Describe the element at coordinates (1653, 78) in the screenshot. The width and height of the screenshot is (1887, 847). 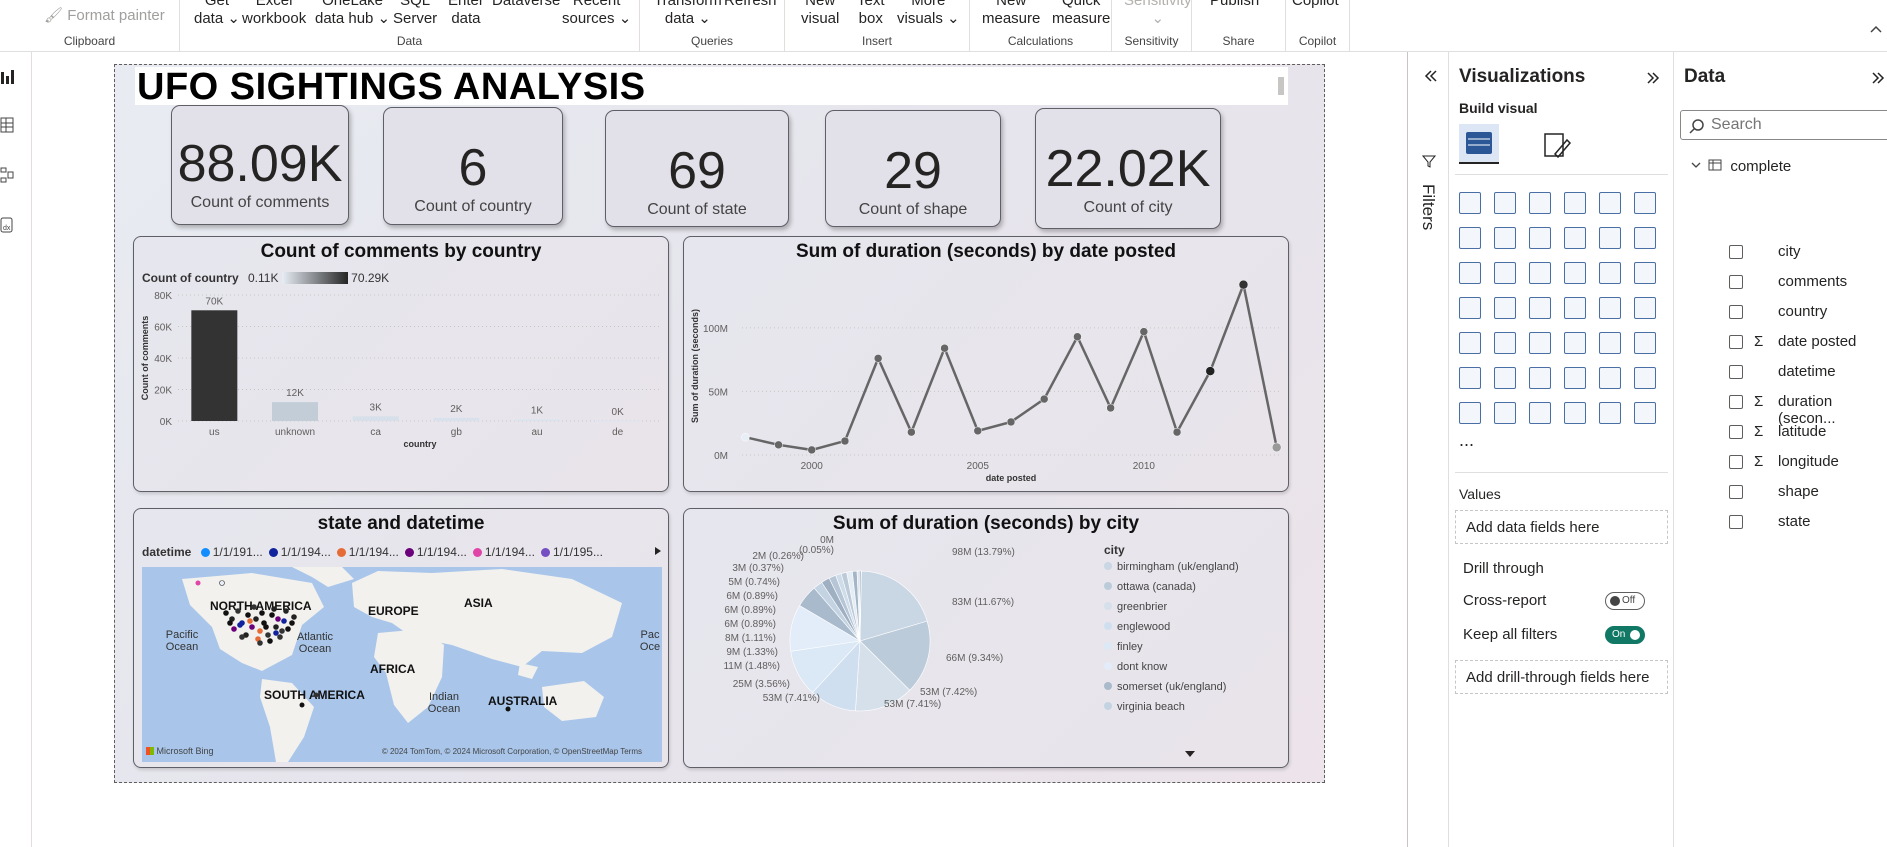
I see `collapse-visualizations-icon` at that location.